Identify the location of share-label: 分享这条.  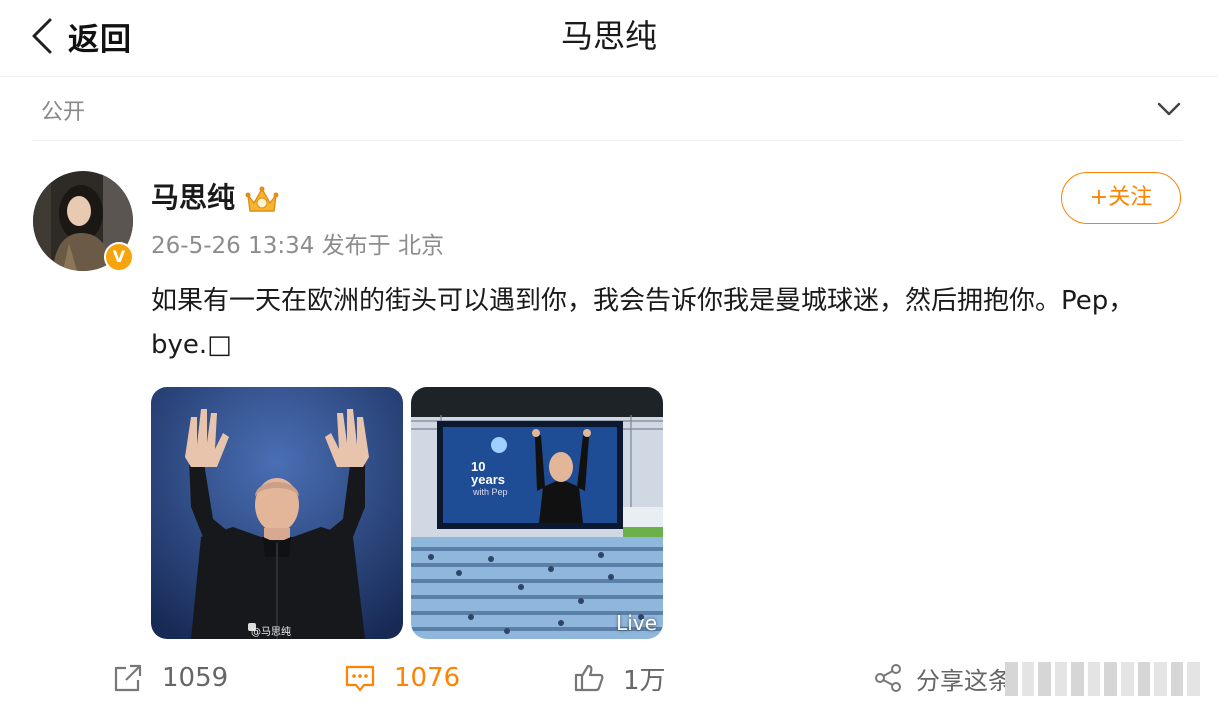
(964, 680).